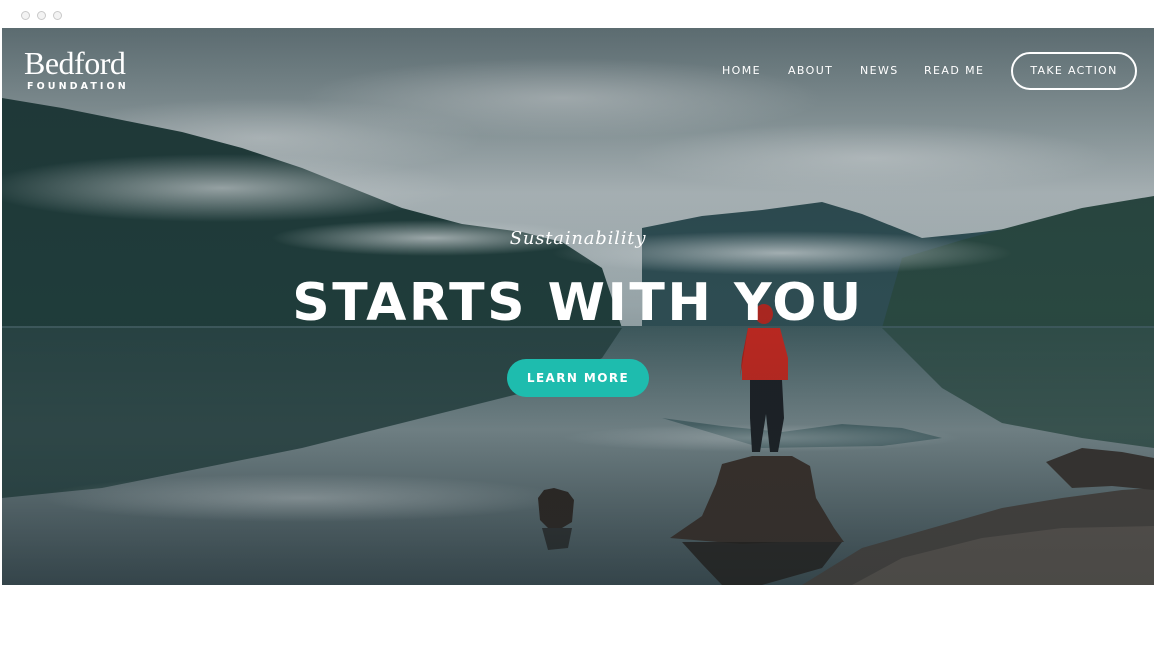  Describe the element at coordinates (578, 238) in the screenshot. I see `hero-kicker: Sustainability` at that location.